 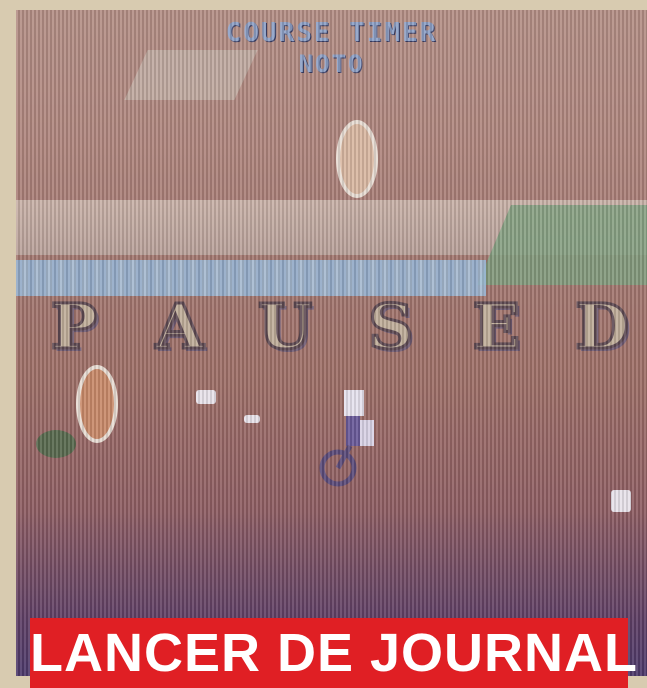 What do you see at coordinates (331, 33) in the screenshot?
I see `hud-title: COURSE TIMER` at bounding box center [331, 33].